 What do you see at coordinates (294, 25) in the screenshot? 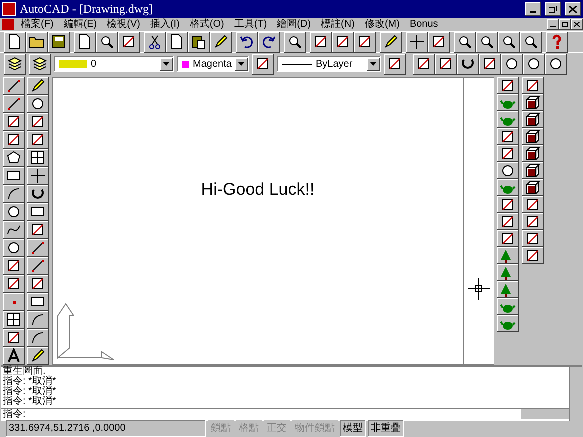
I see `menu-item: 繪圖(D)` at bounding box center [294, 25].